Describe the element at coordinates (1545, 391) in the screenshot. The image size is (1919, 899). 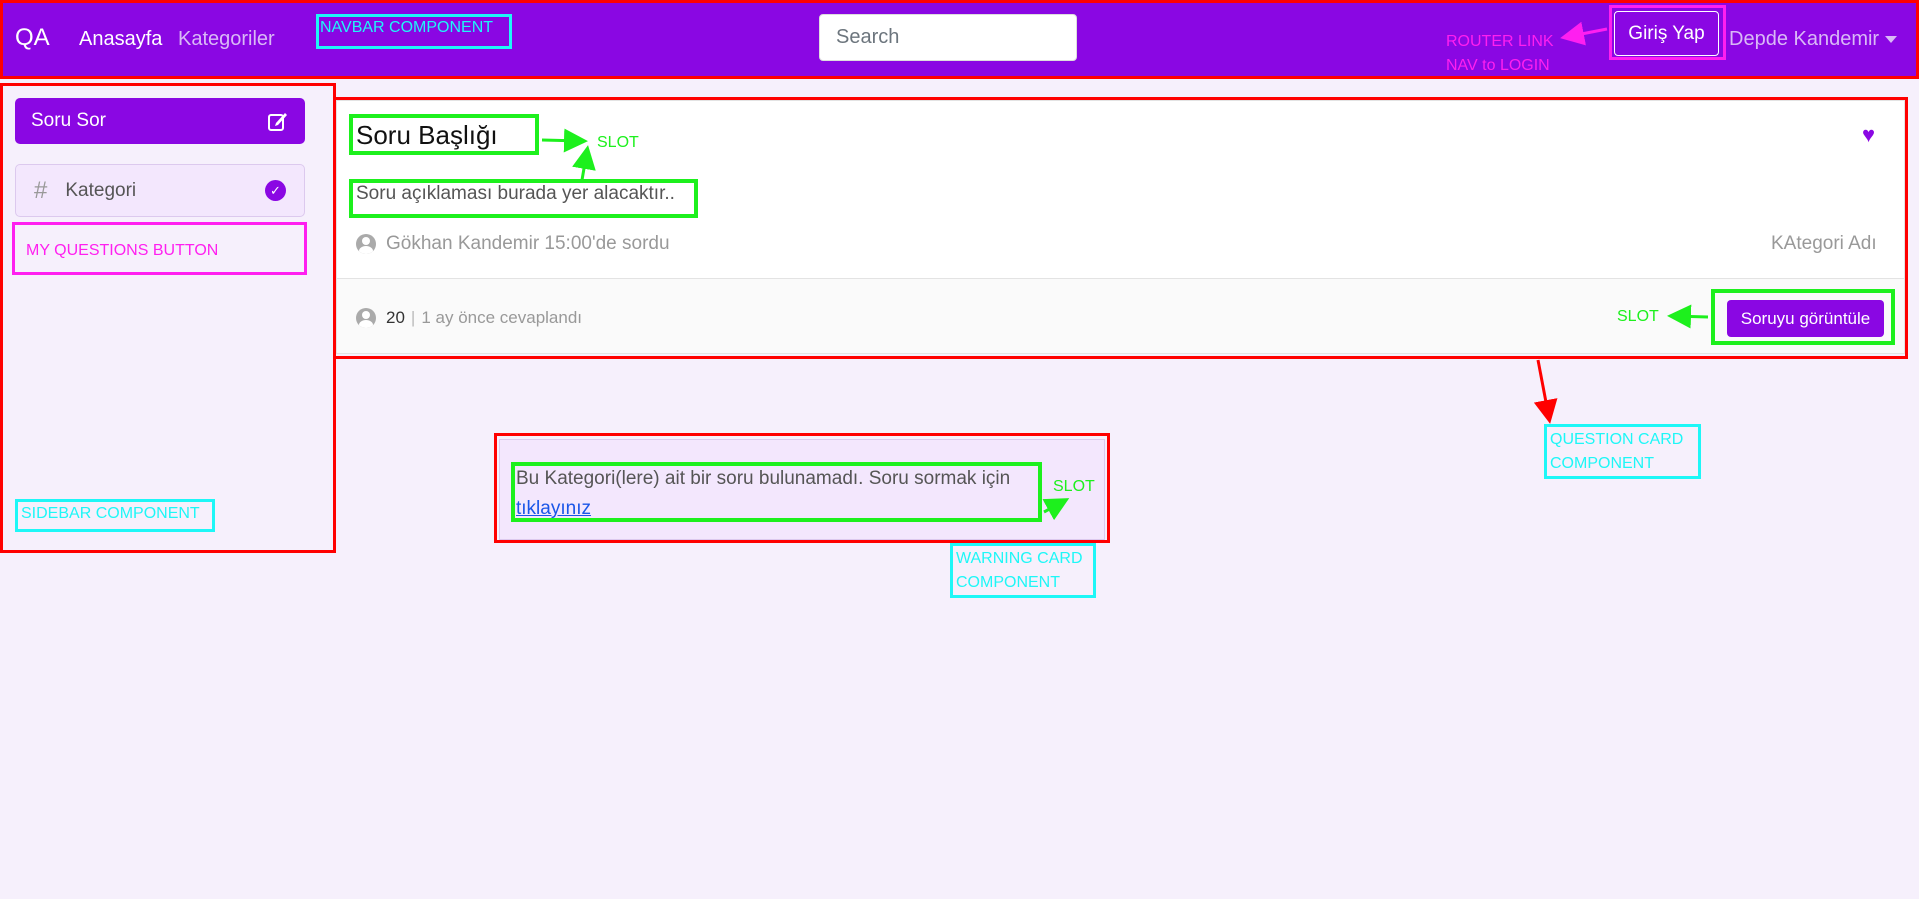
I see `arrow-question-card` at that location.